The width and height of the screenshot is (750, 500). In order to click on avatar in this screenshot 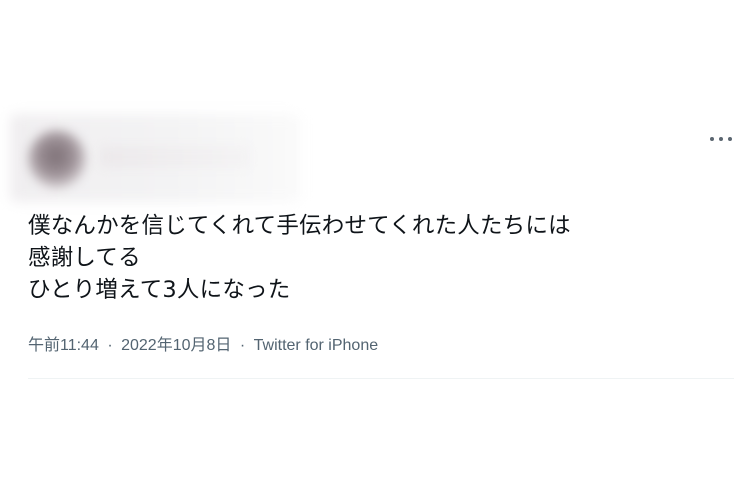, I will do `click(57, 159)`.